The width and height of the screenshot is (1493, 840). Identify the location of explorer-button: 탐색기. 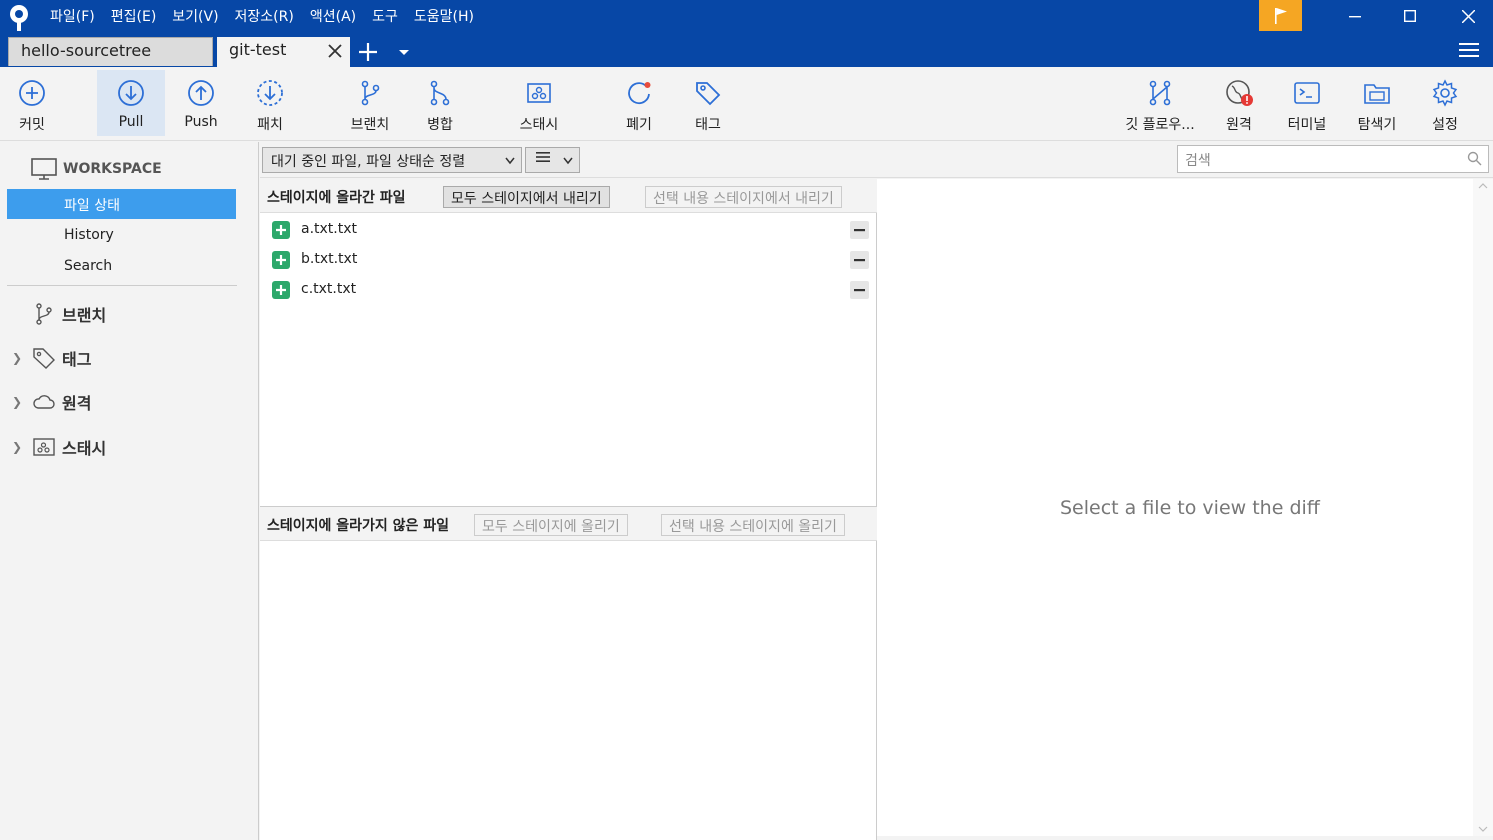
(1377, 103).